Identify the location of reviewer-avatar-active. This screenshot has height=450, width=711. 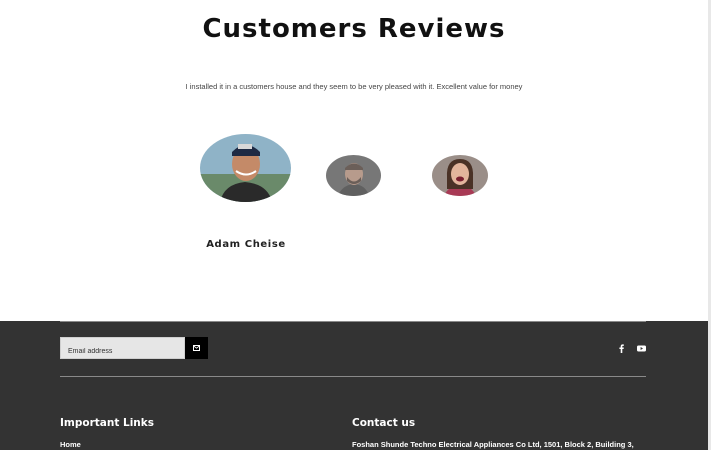
(245, 168).